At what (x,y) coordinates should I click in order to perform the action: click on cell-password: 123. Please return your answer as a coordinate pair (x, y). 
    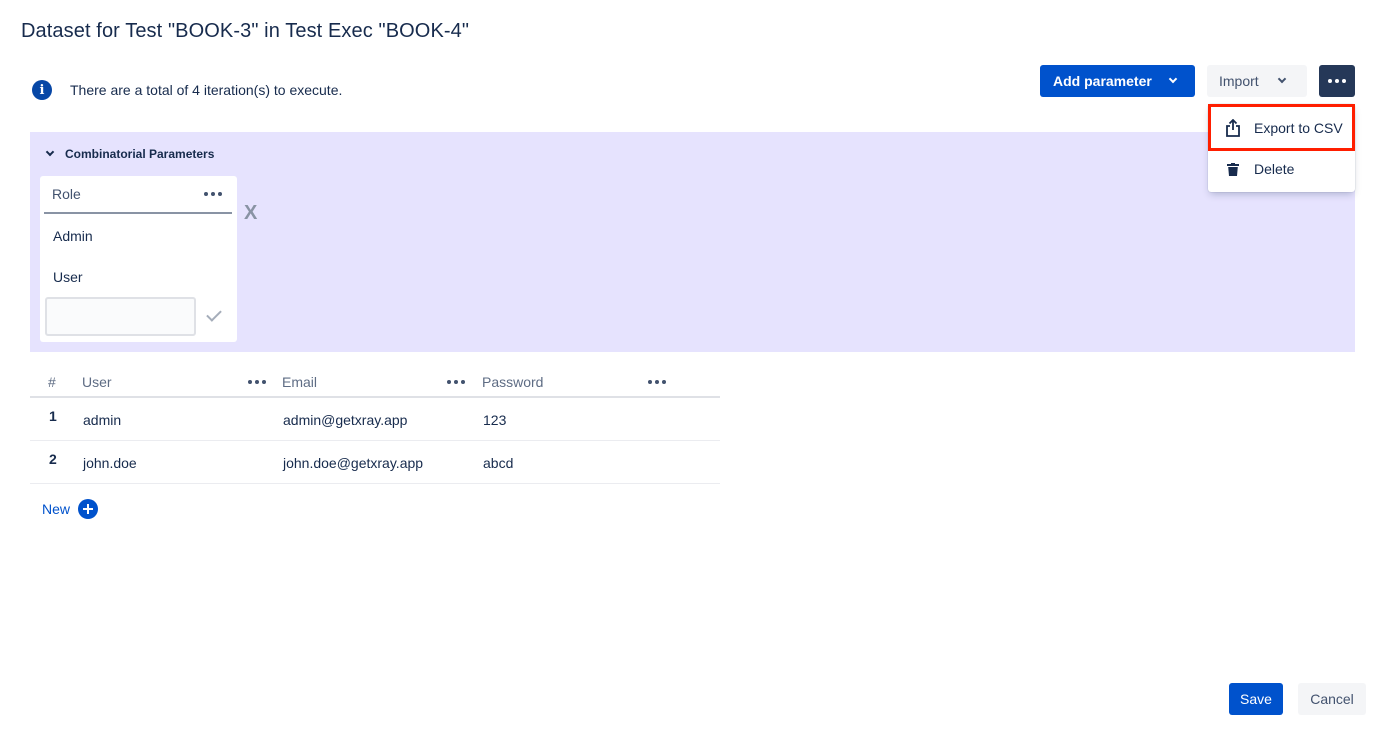
    Looking at the image, I should click on (494, 420).